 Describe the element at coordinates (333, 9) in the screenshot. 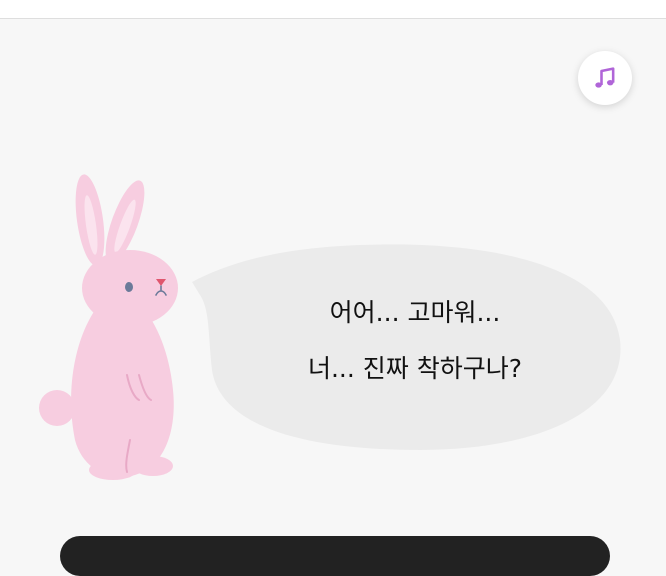

I see `top-bar` at that location.